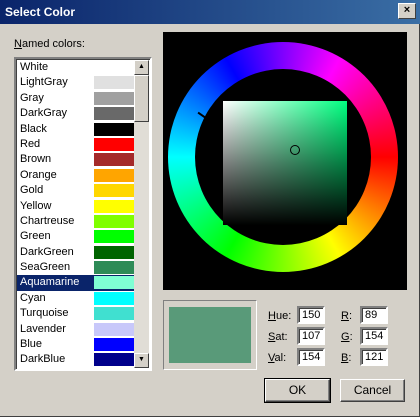  What do you see at coordinates (76, 67) in the screenshot?
I see `list-item: White` at bounding box center [76, 67].